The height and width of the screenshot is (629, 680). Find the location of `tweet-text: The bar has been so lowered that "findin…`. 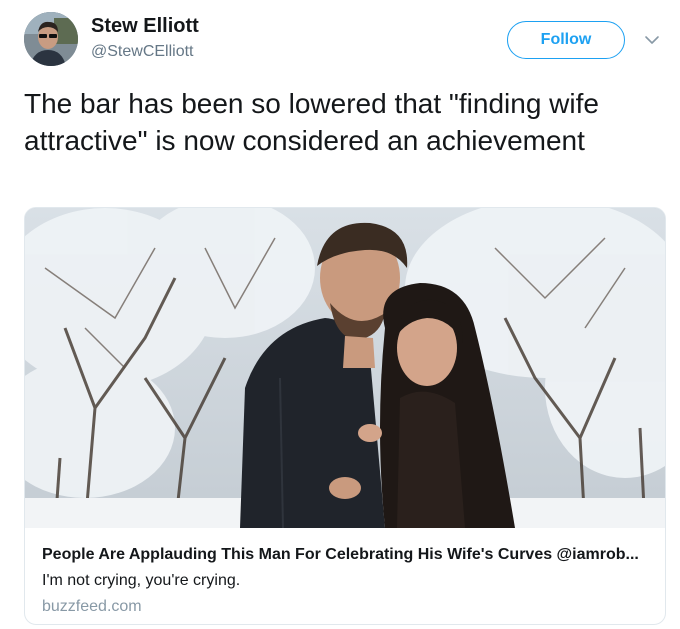

tweet-text: The bar has been so lowered that "findin… is located at coordinates (311, 122).